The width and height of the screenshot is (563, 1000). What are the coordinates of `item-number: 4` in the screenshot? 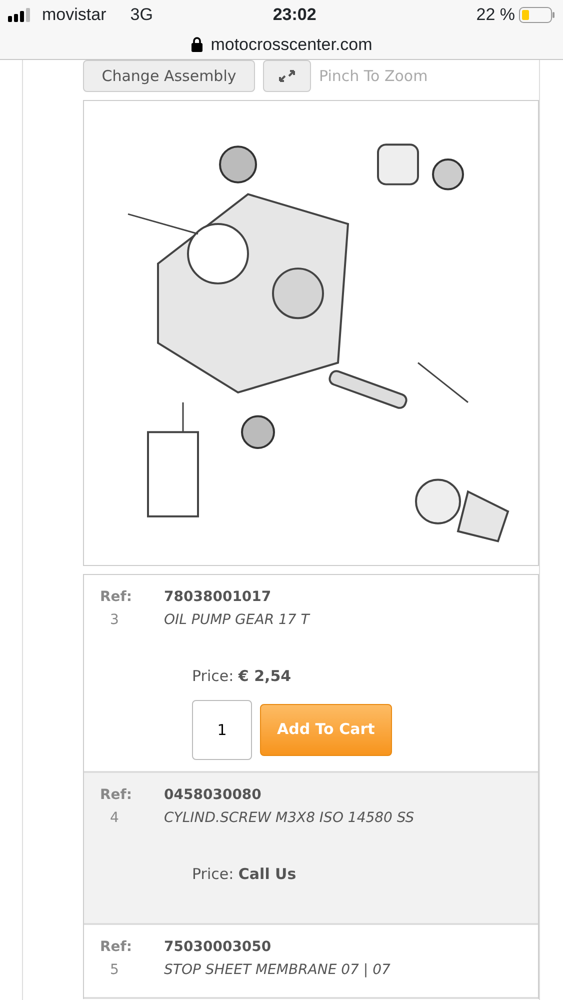 It's located at (114, 818).